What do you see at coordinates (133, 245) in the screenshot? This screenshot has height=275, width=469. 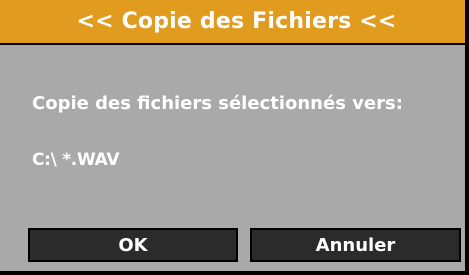 I see `ok-button: OK` at bounding box center [133, 245].